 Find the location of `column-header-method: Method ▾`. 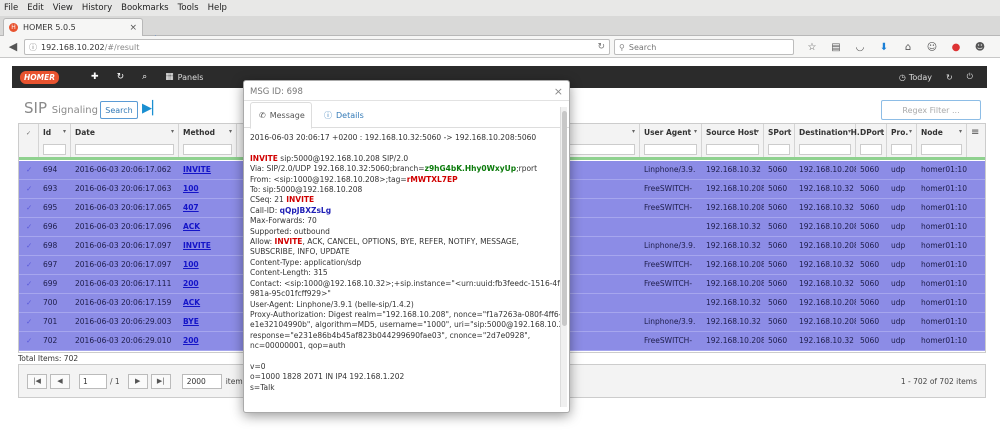

column-header-method: Method ▾ is located at coordinates (208, 140).